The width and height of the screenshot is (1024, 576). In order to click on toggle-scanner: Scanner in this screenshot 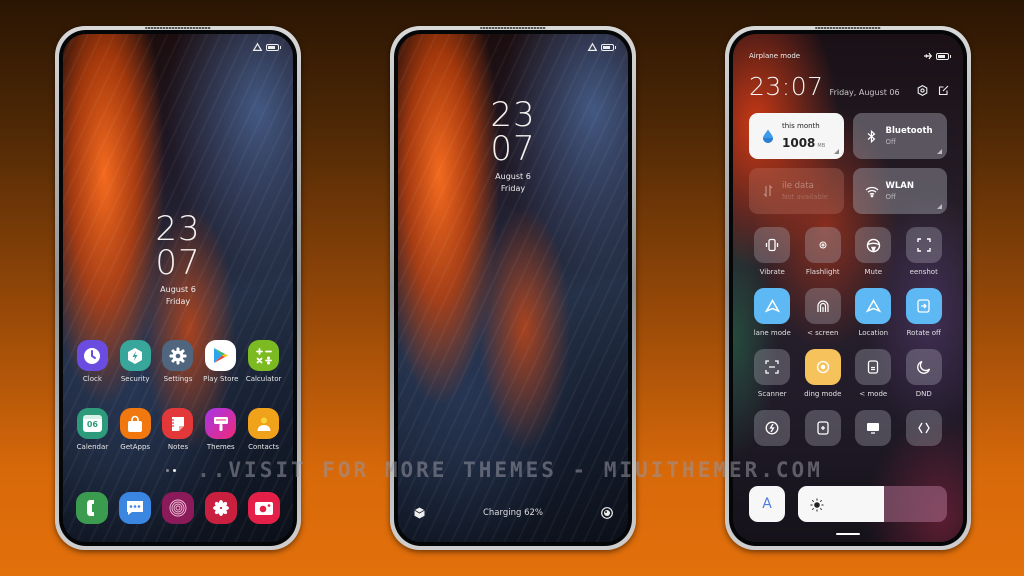, I will do `click(772, 374)`.